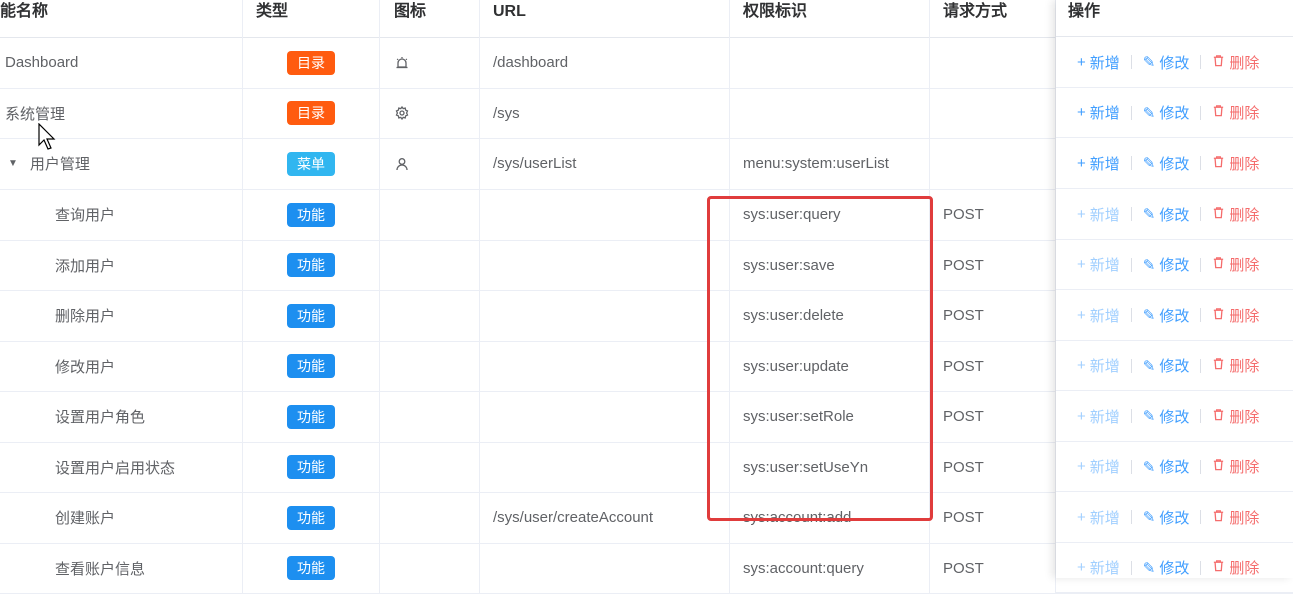 The width and height of the screenshot is (1293, 594). What do you see at coordinates (13, 163) in the screenshot?
I see `expand-arrow-icon: ▼` at bounding box center [13, 163].